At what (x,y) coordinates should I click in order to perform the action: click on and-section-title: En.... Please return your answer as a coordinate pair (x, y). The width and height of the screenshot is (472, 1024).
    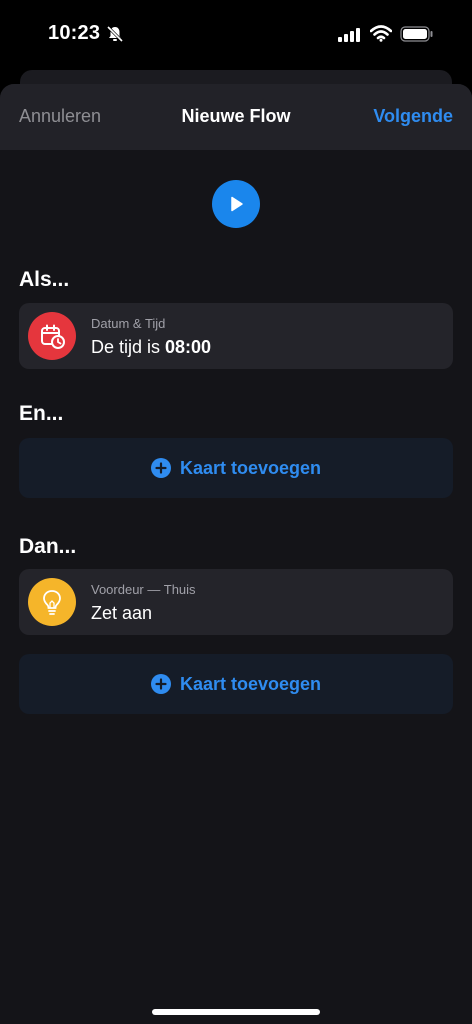
    Looking at the image, I should click on (41, 413).